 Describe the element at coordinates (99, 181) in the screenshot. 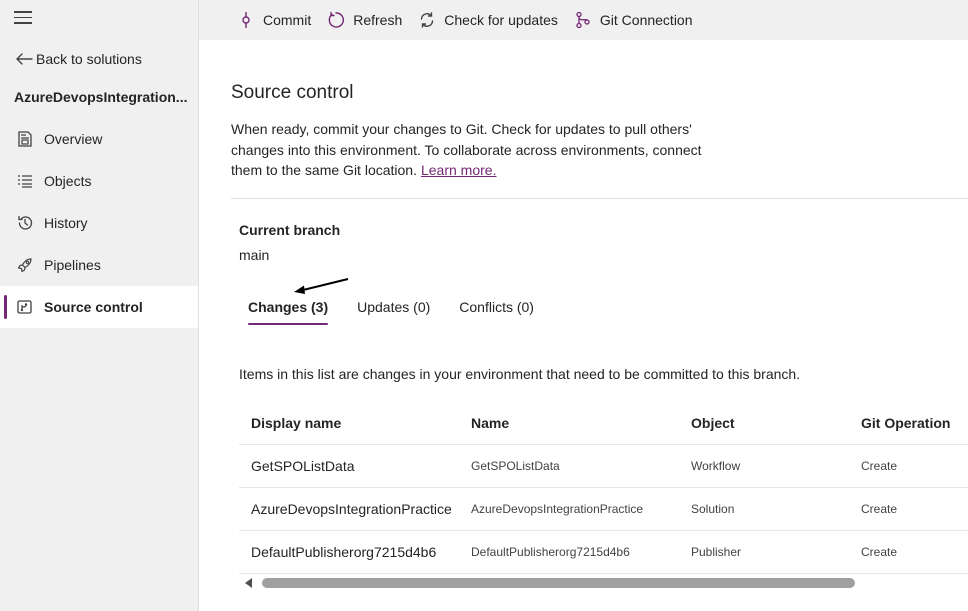

I see `sidebar-item-objects: Objects` at that location.